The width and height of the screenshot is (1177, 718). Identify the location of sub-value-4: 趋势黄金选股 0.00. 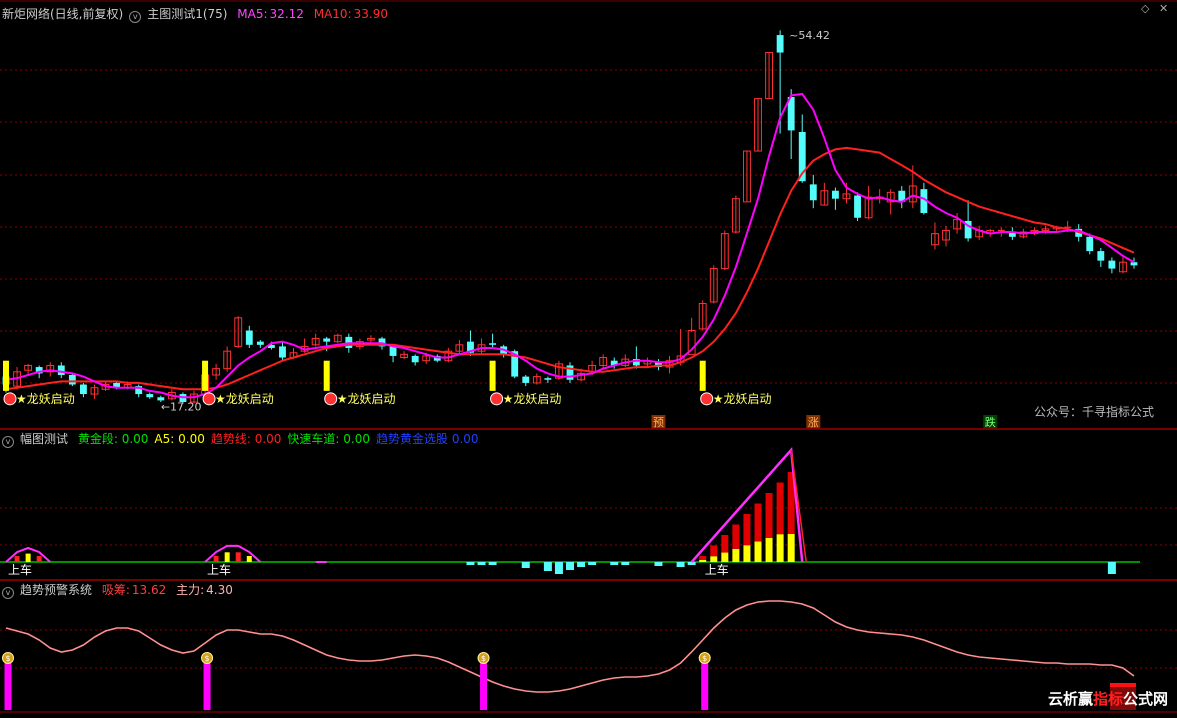
(427, 439).